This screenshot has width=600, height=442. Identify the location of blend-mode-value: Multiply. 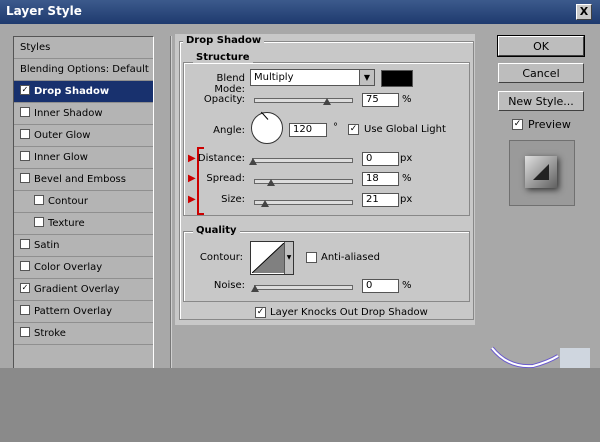
(274, 77).